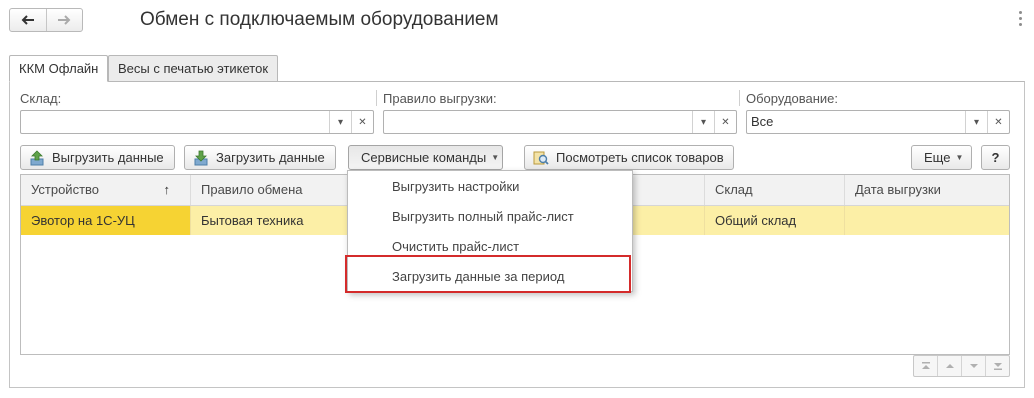 The width and height of the screenshot is (1034, 398). I want to click on more-actions-icon, so click(1020, 18).